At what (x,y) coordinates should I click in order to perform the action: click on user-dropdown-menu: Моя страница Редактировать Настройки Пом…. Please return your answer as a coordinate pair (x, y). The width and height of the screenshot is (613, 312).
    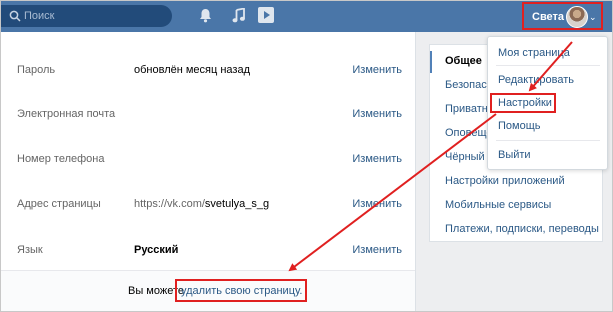
    Looking at the image, I should click on (547, 103).